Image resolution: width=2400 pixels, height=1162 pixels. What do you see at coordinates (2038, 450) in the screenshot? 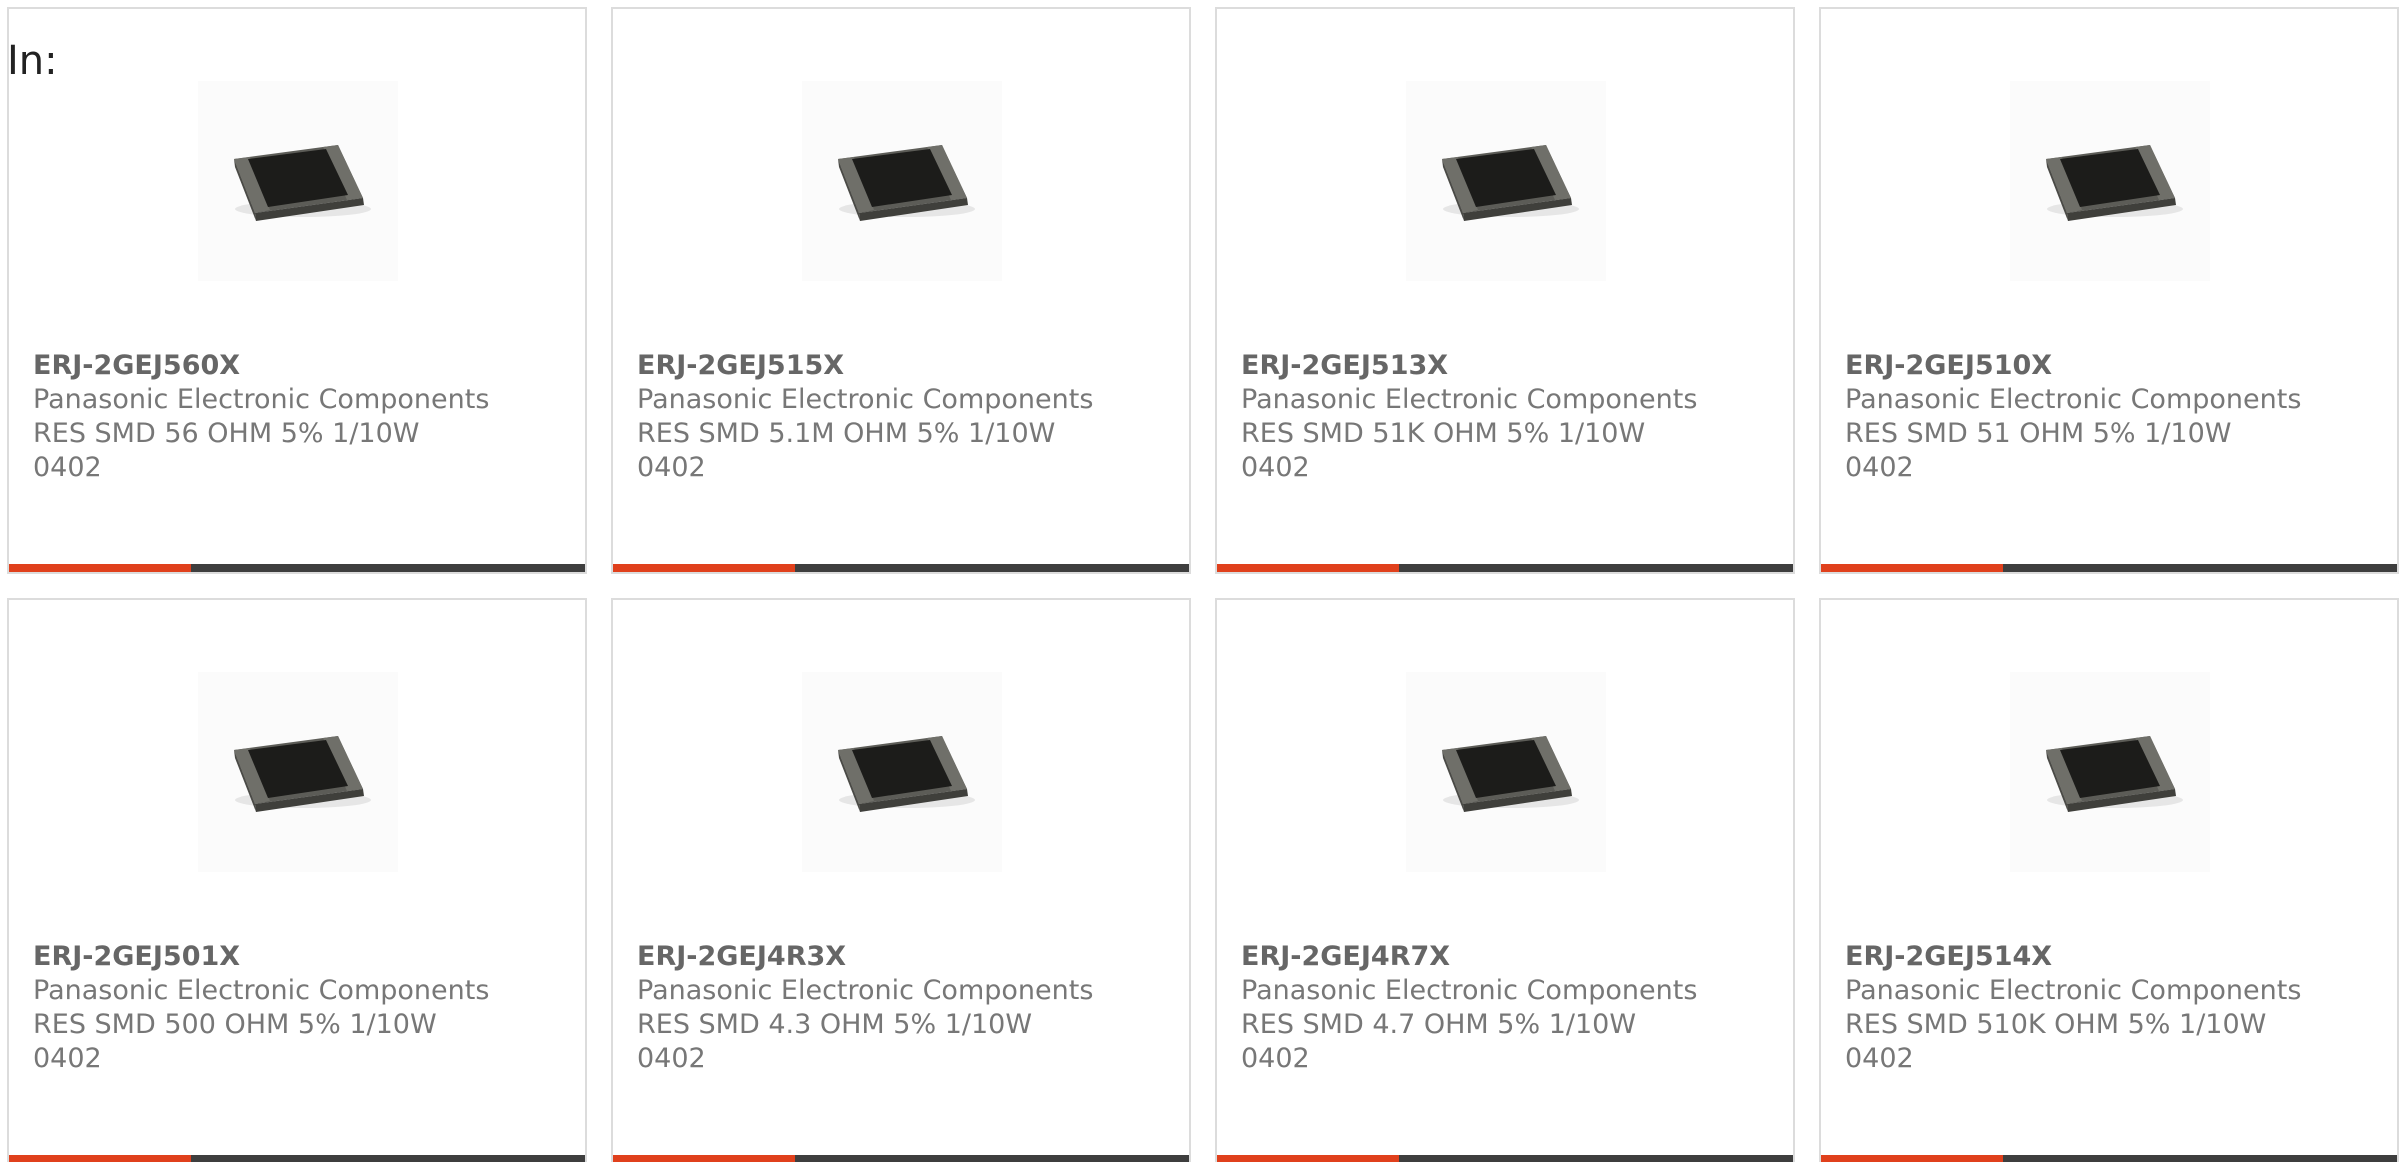
I see `product-description: RES SMD 51 OHM 5% 1/10W 0402` at bounding box center [2038, 450].